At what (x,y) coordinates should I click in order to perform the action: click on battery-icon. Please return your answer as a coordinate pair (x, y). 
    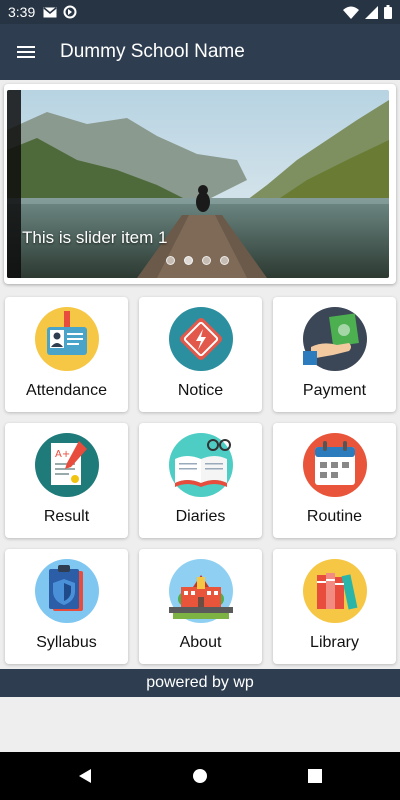
    Looking at the image, I should click on (388, 12).